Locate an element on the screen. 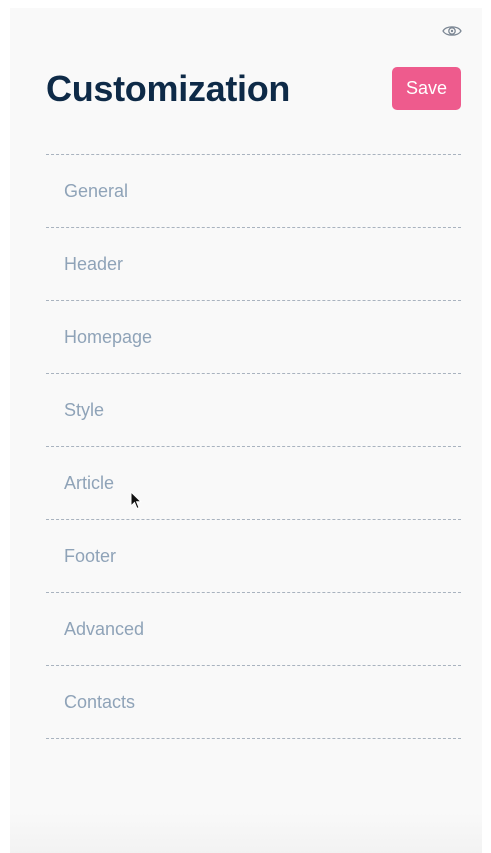 The height and width of the screenshot is (853, 491). menu-item-label: Contacts is located at coordinates (100, 701).